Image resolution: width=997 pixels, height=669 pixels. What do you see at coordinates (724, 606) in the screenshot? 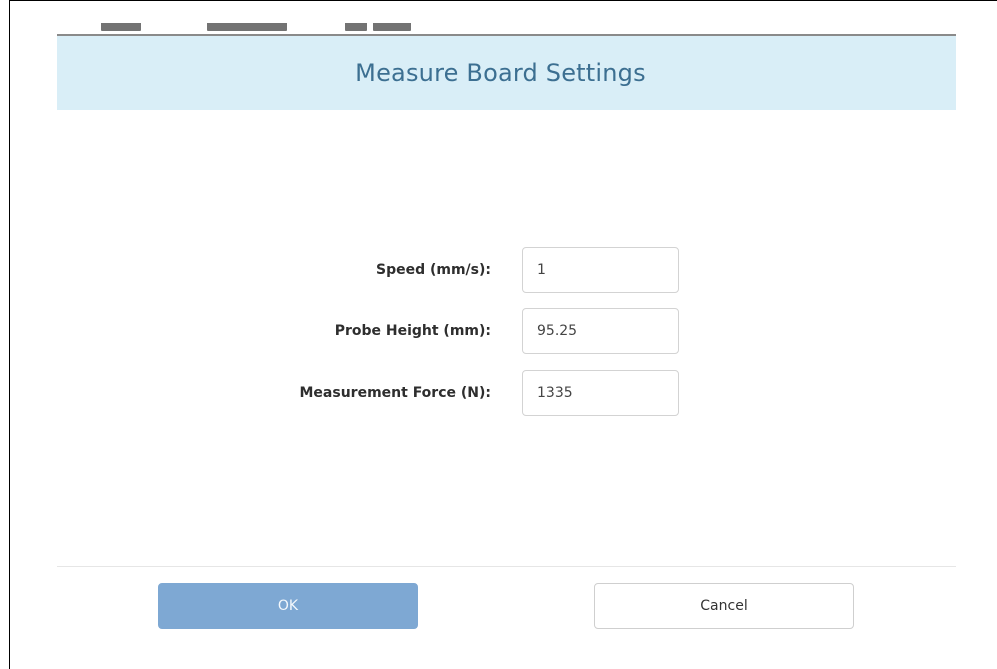
I see `cancel-button: Cancel` at bounding box center [724, 606].